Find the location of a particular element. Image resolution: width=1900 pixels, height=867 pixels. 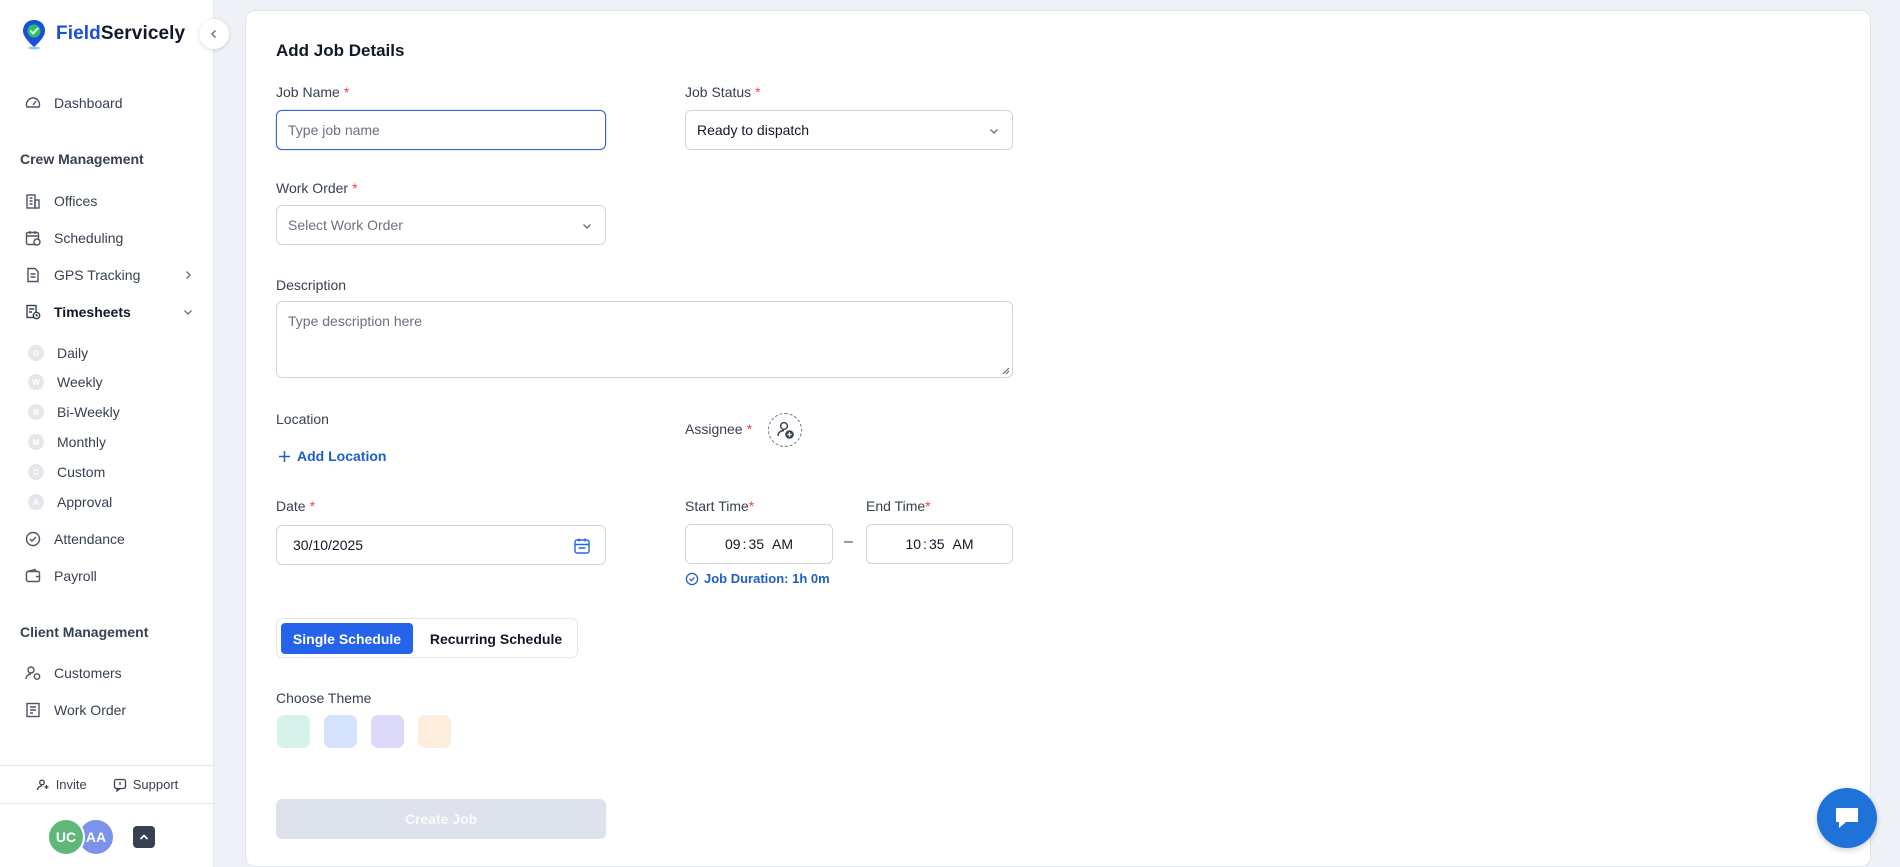

wallet-icon is located at coordinates (33, 575).